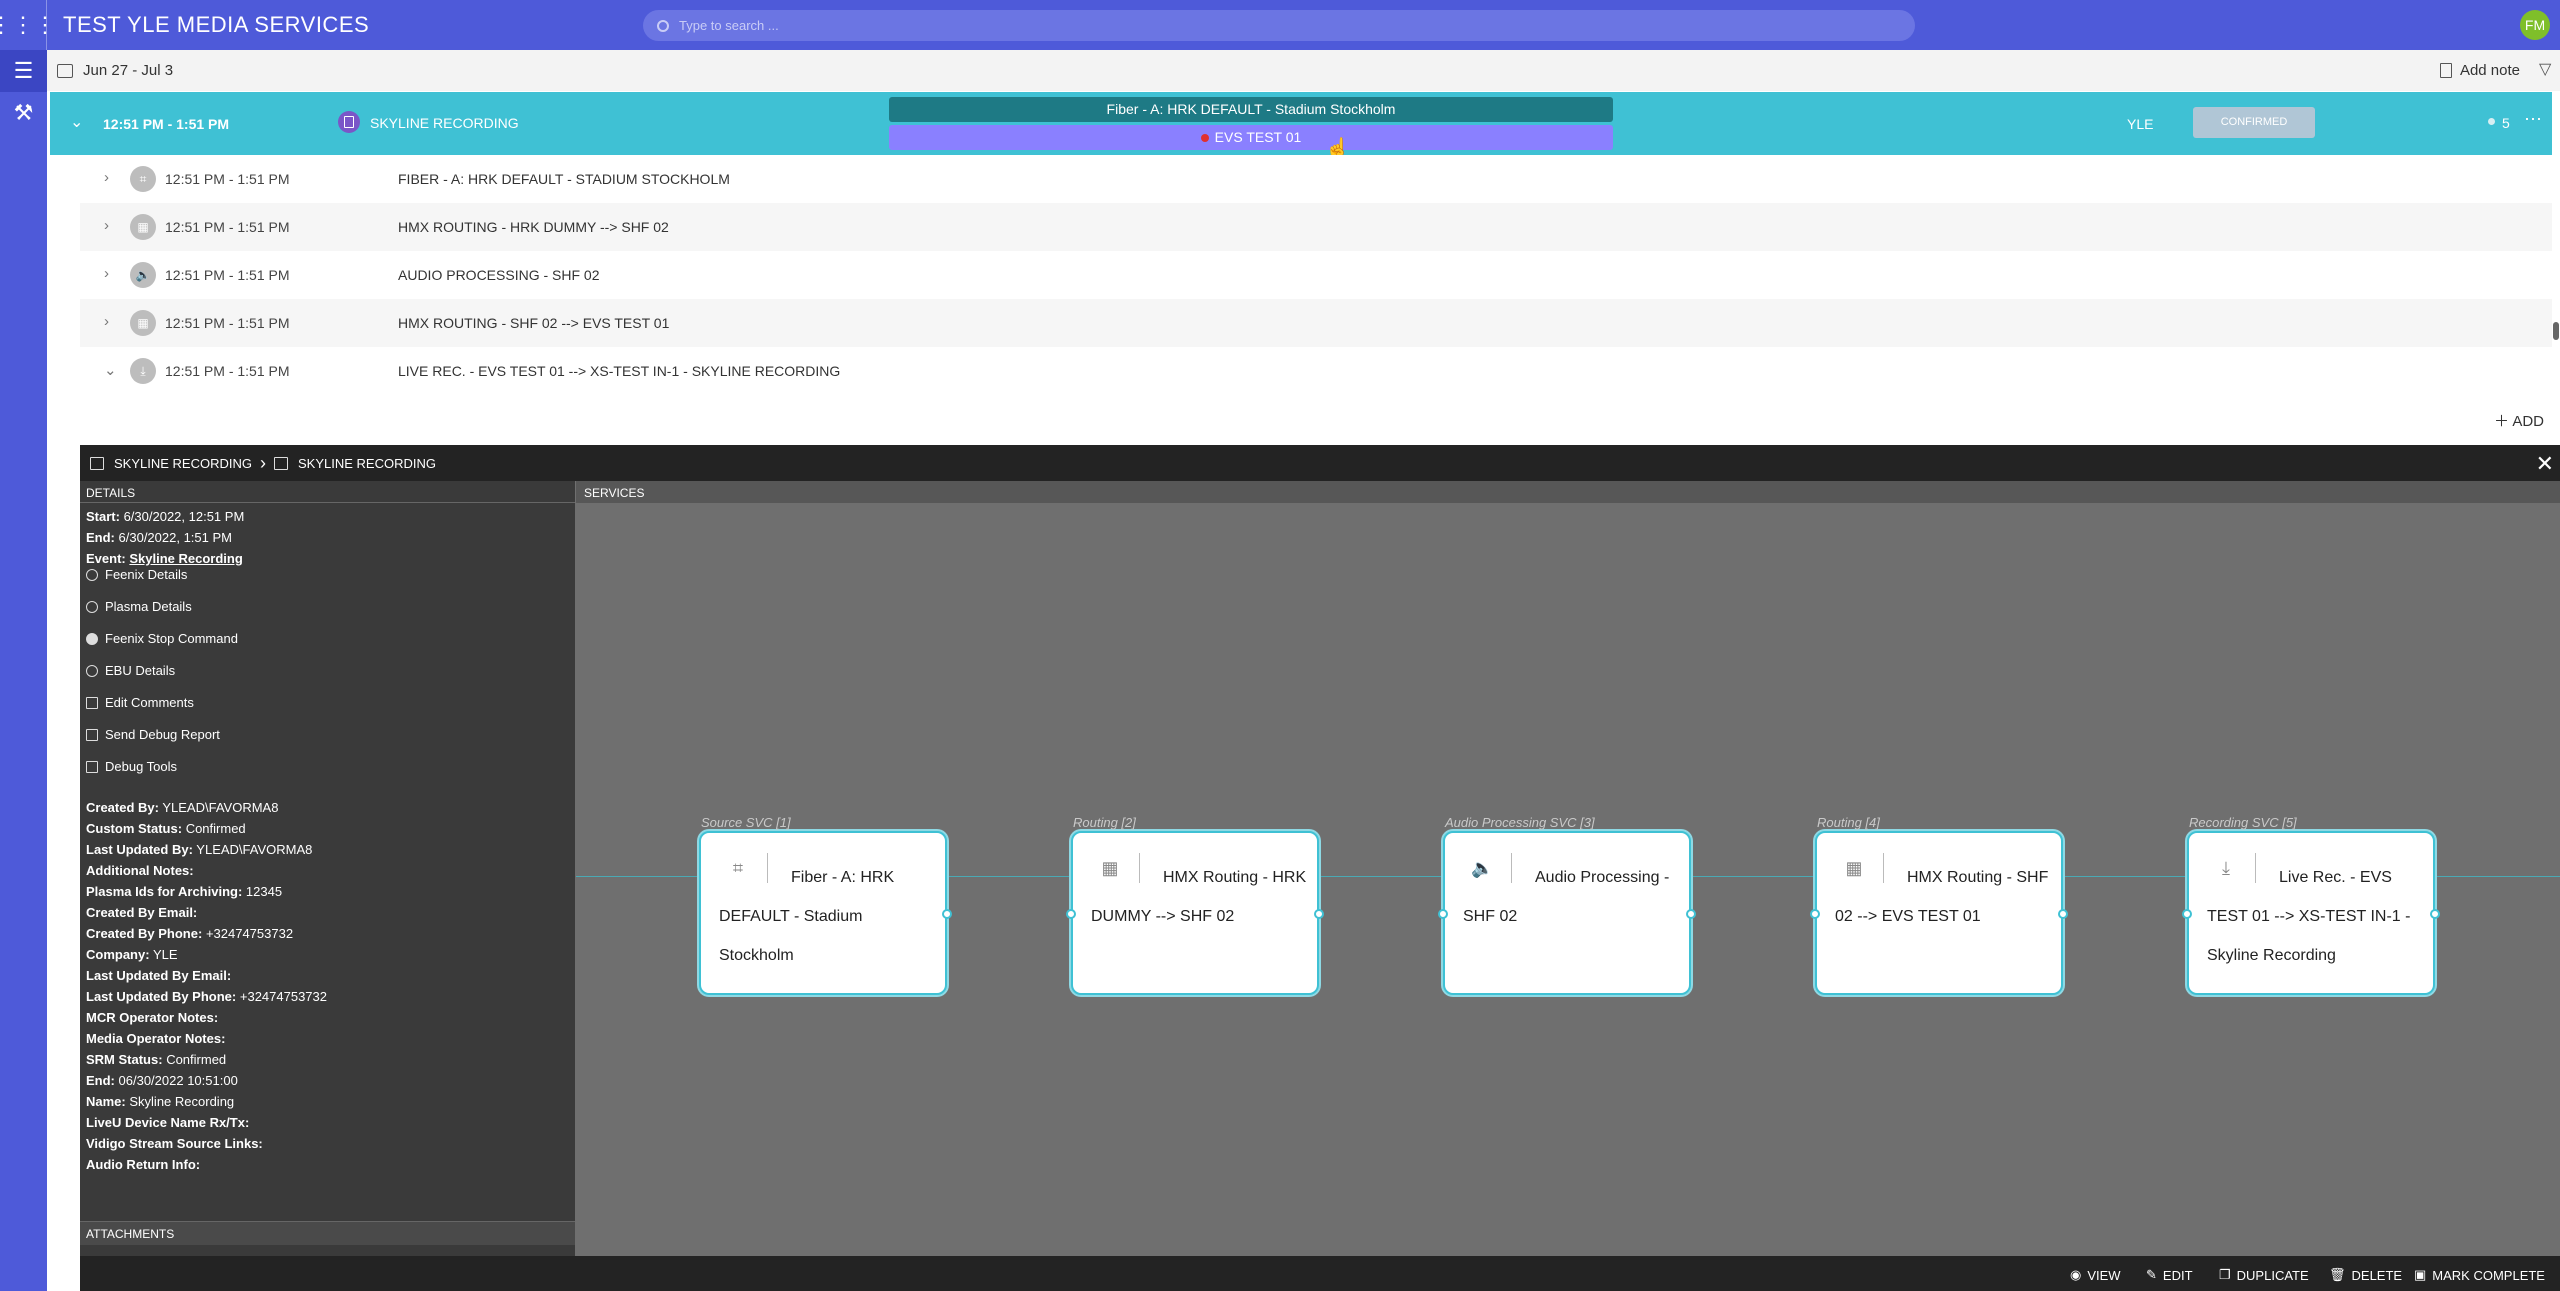 The height and width of the screenshot is (1291, 2560). Describe the element at coordinates (153, 734) in the screenshot. I see `action-item: Send Debug Report` at that location.